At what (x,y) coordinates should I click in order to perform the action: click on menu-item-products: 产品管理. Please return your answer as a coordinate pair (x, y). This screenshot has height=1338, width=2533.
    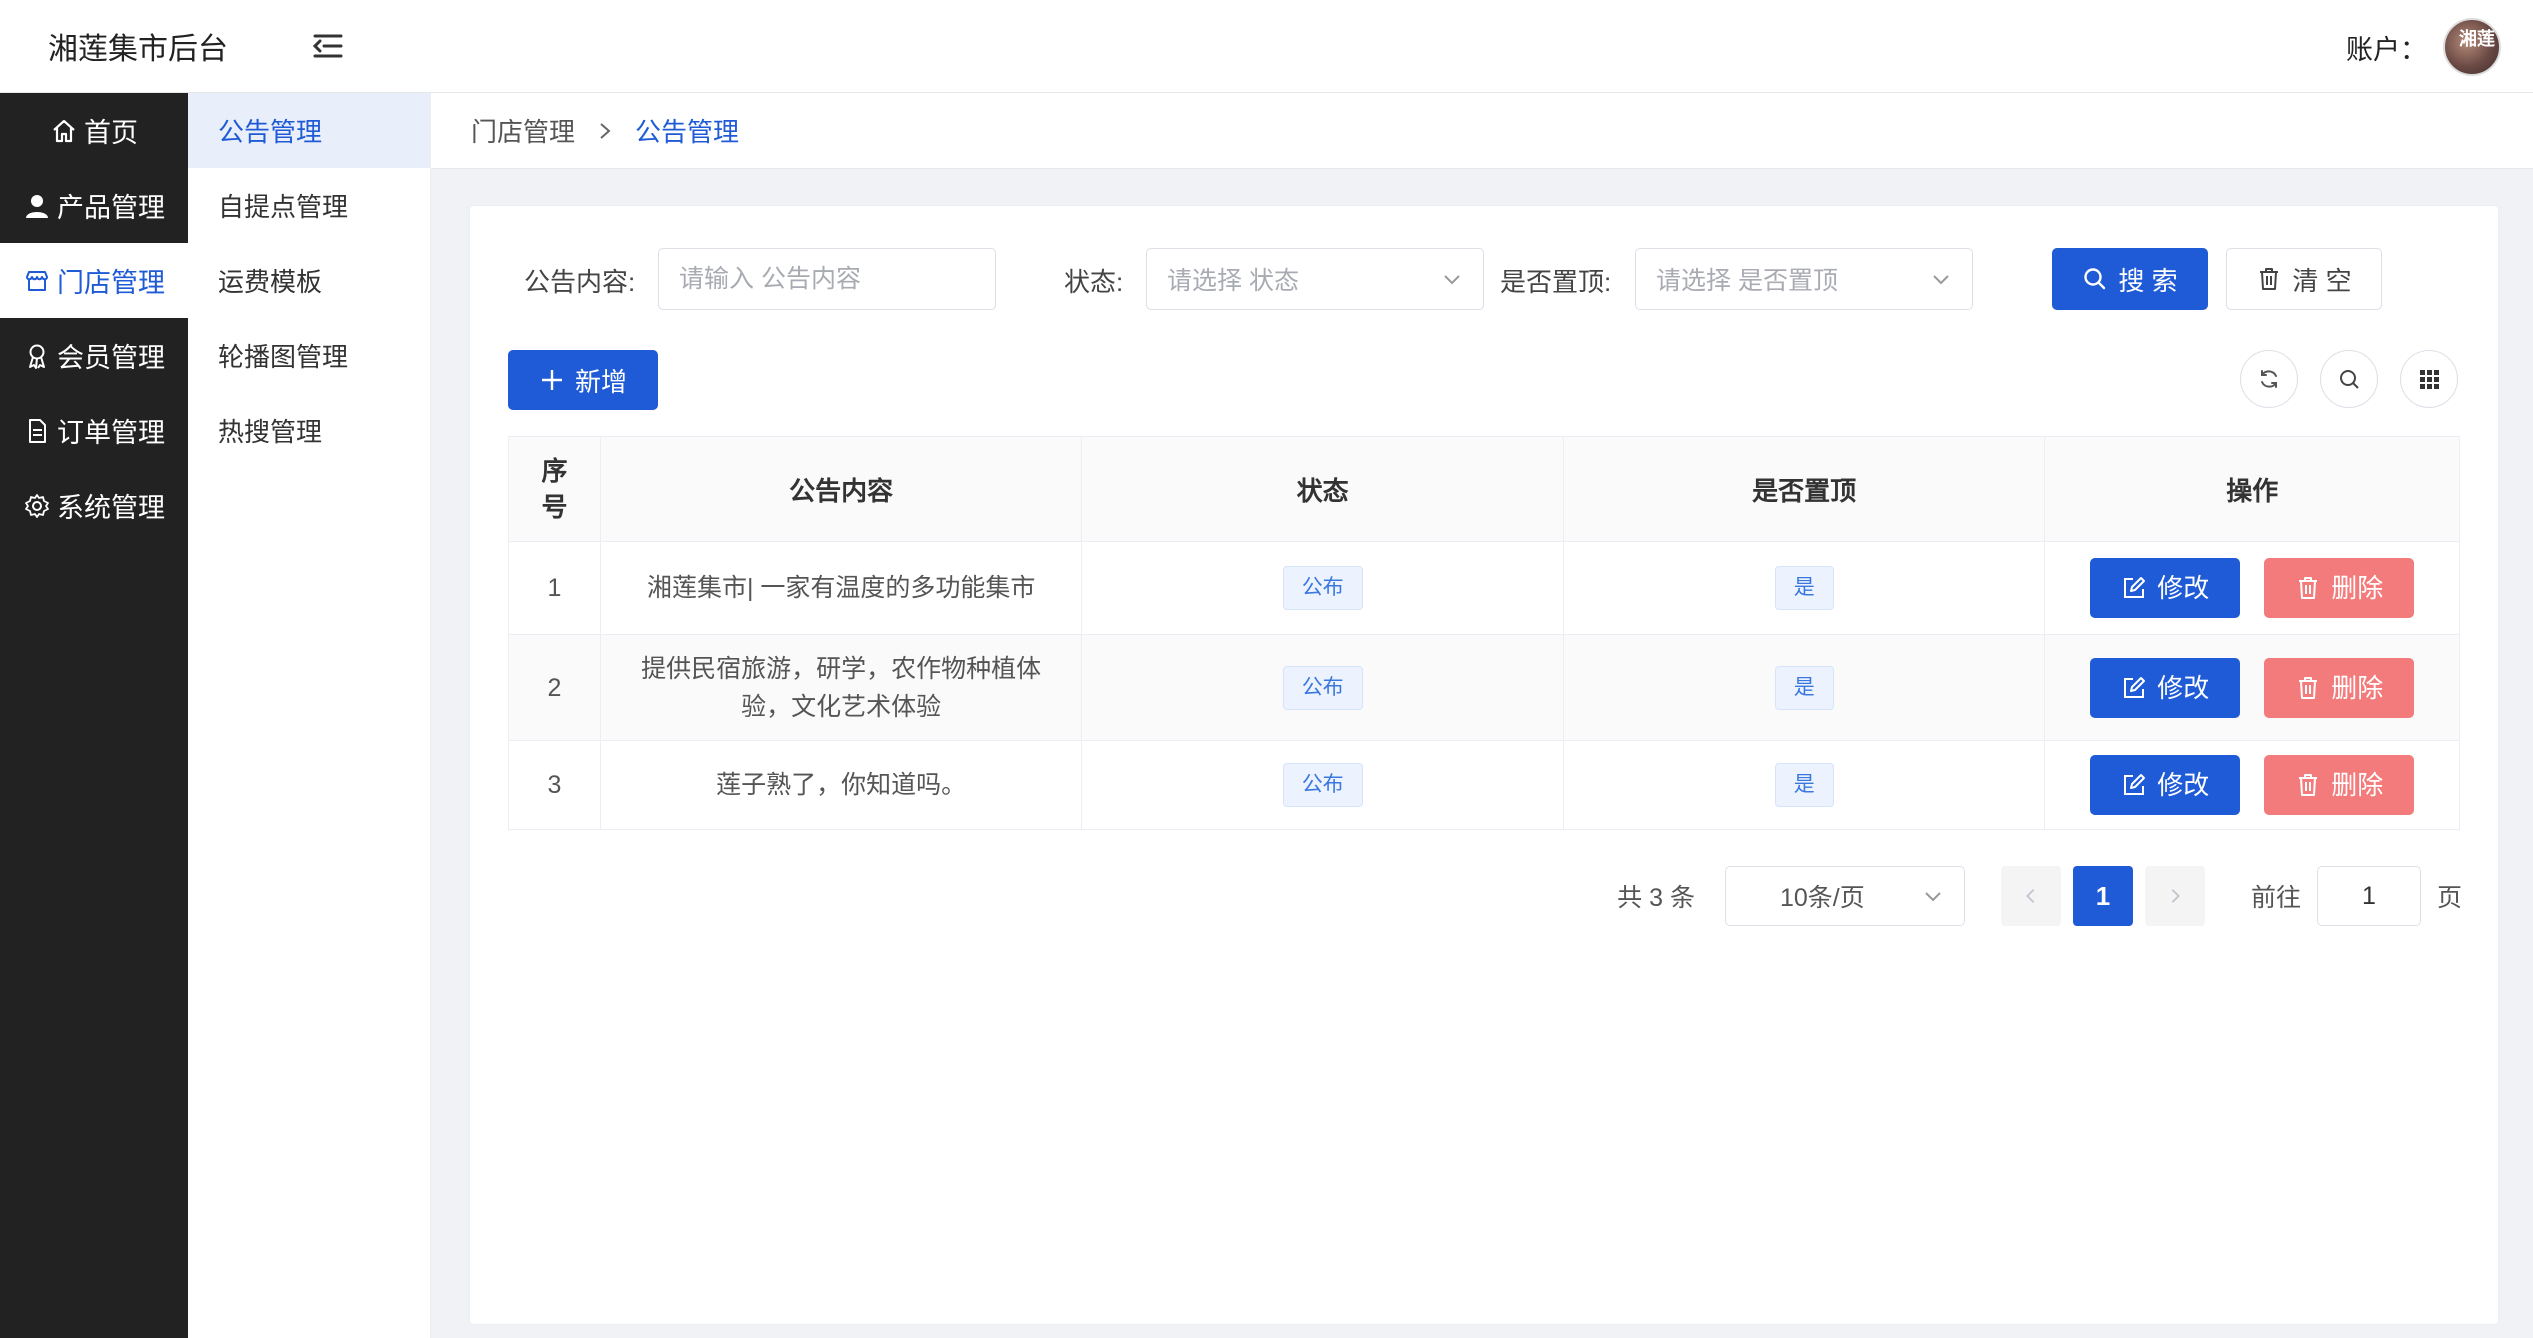
    Looking at the image, I should click on (94, 205).